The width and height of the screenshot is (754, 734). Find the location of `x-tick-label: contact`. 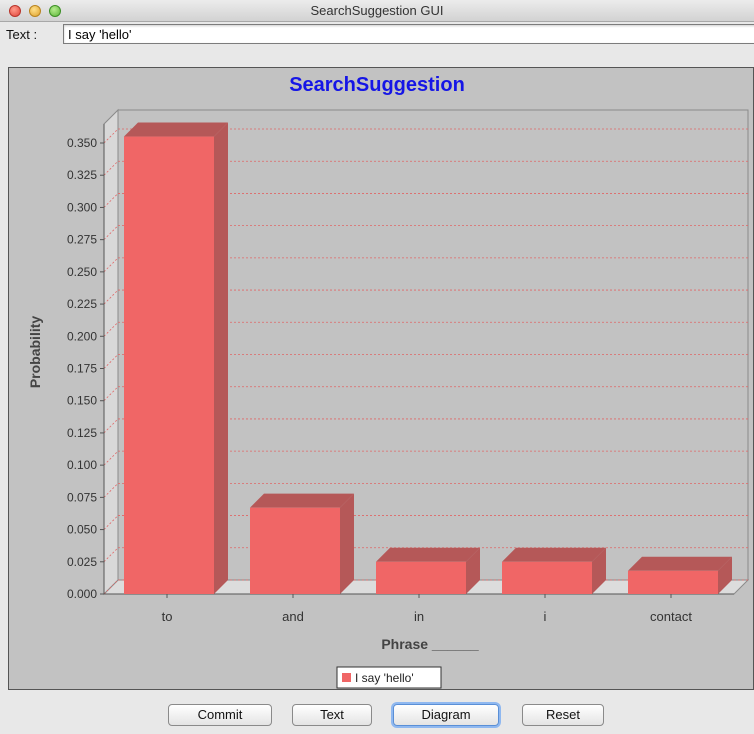

x-tick-label: contact is located at coordinates (671, 616).